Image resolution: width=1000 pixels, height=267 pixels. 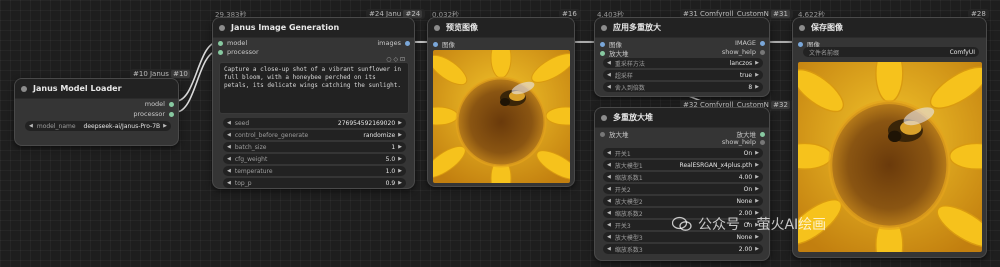 What do you see at coordinates (683, 249) in the screenshot?
I see `scale-factor-3-widget: ◀ 缩放系数3 2.00 ▶` at bounding box center [683, 249].